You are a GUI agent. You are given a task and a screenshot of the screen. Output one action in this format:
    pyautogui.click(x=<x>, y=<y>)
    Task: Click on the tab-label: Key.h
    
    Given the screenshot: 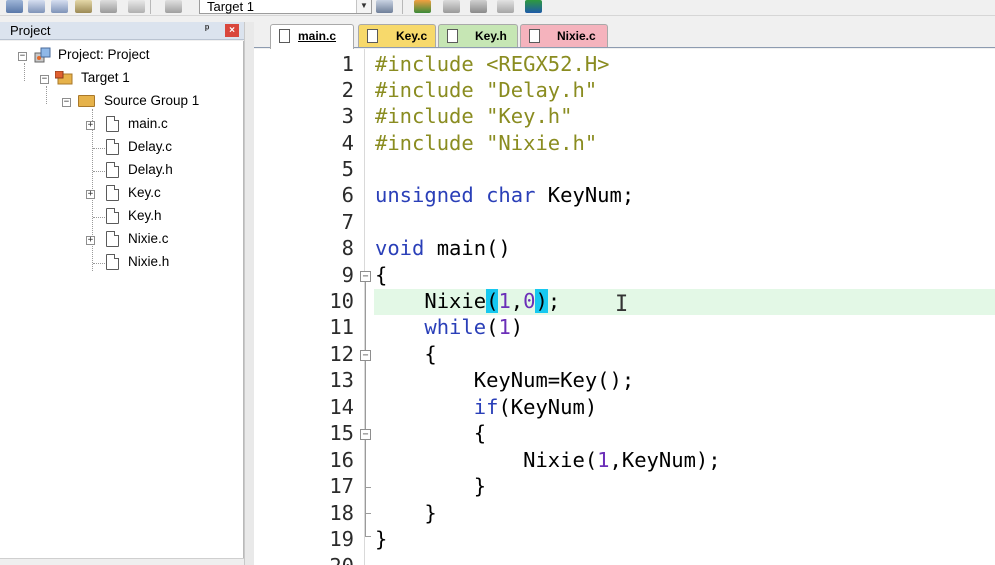 What is the action you would take?
    pyautogui.click(x=491, y=36)
    